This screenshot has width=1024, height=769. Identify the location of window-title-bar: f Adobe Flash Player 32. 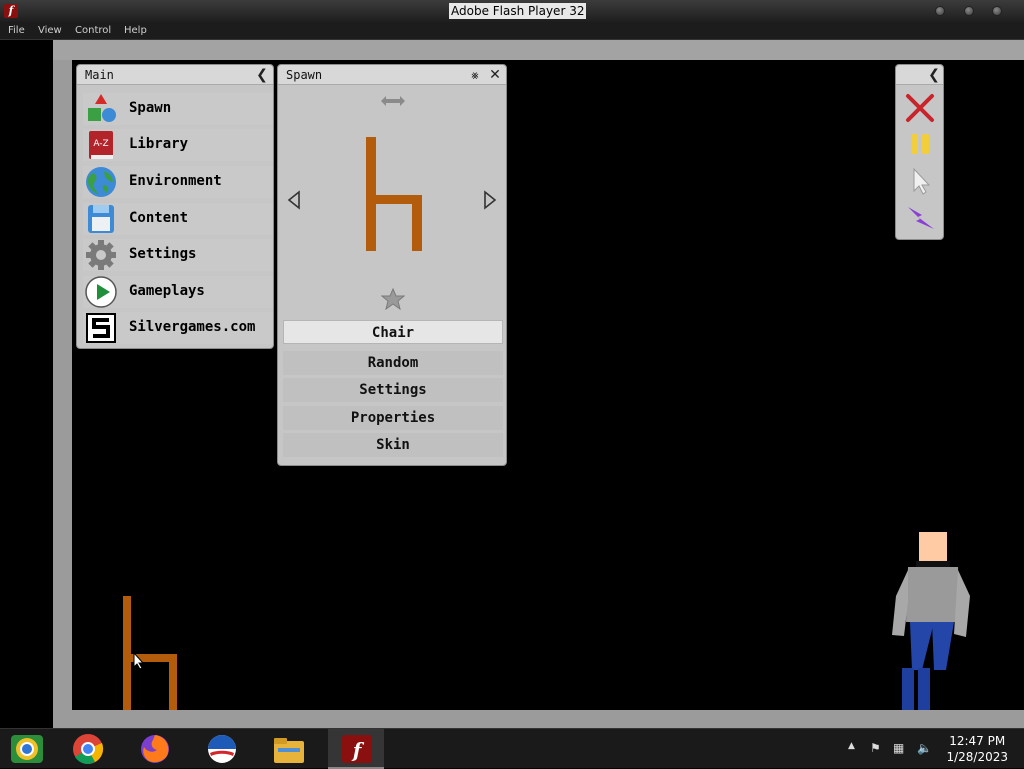
(512, 11).